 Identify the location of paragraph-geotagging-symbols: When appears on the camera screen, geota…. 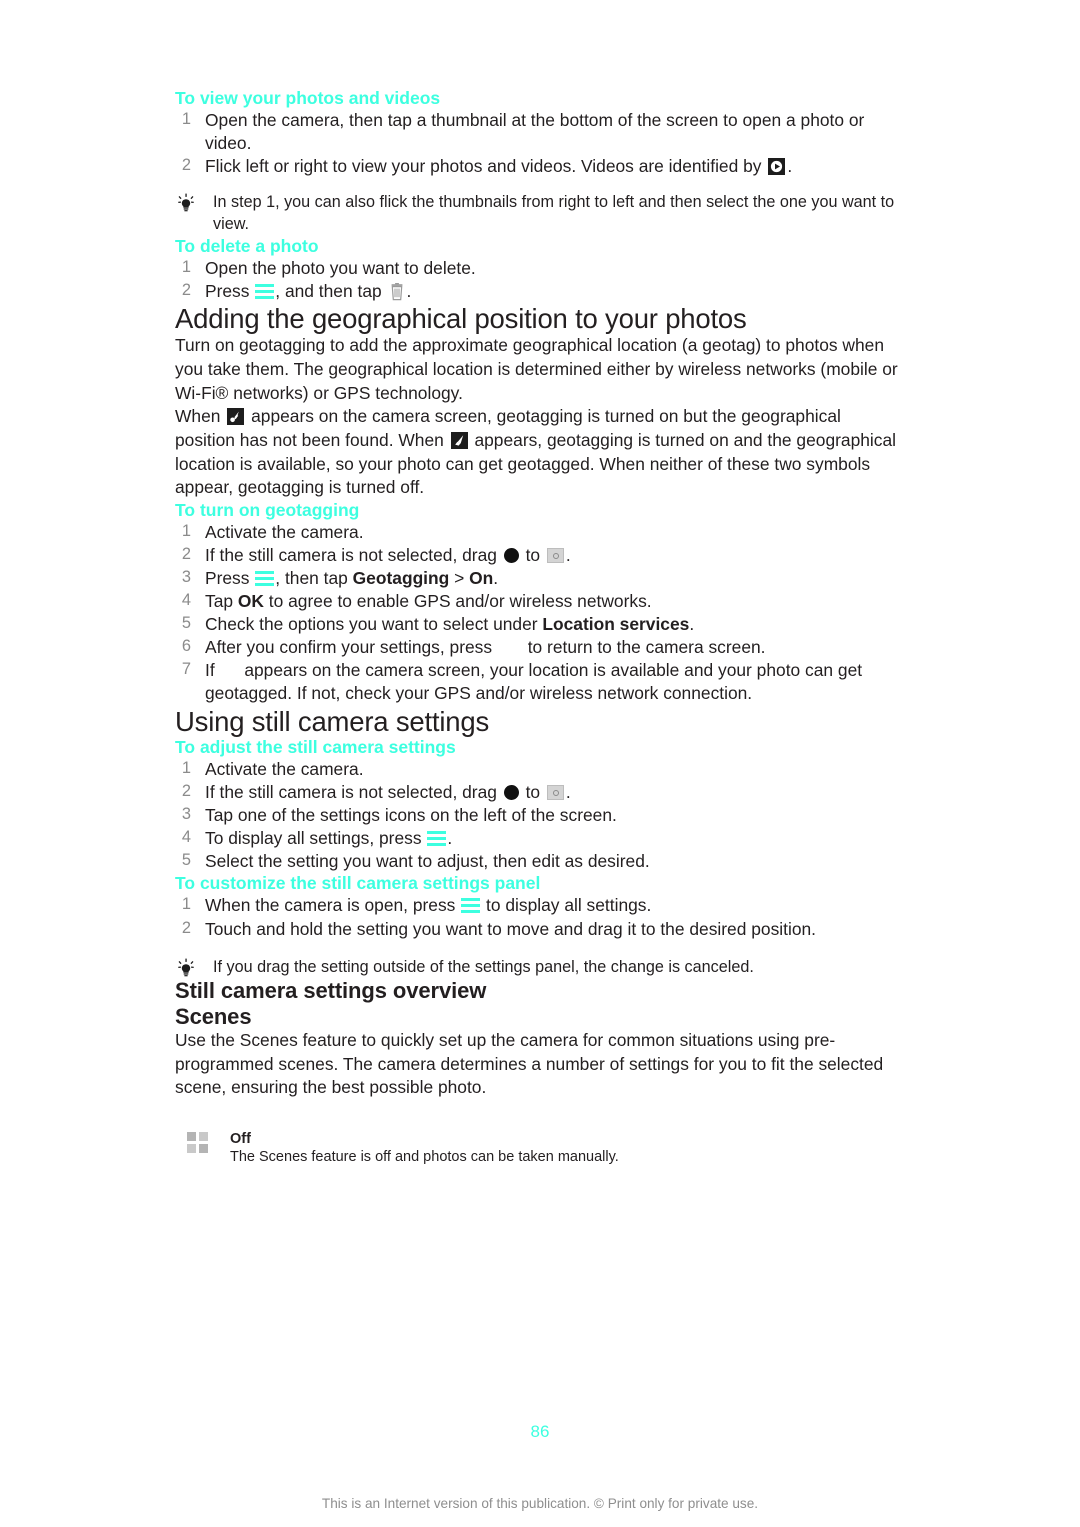
(540, 452).